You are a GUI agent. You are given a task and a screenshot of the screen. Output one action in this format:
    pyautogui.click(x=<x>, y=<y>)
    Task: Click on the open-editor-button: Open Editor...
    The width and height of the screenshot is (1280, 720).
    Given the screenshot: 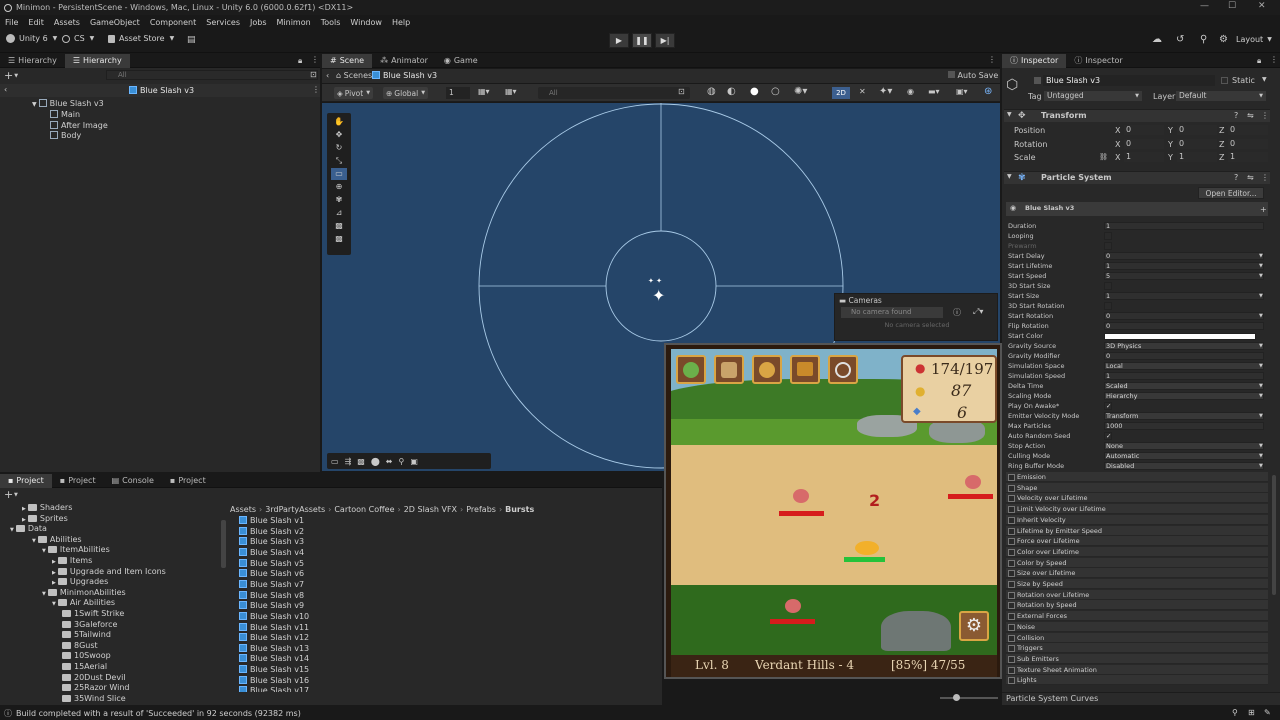 What is the action you would take?
    pyautogui.click(x=1231, y=193)
    